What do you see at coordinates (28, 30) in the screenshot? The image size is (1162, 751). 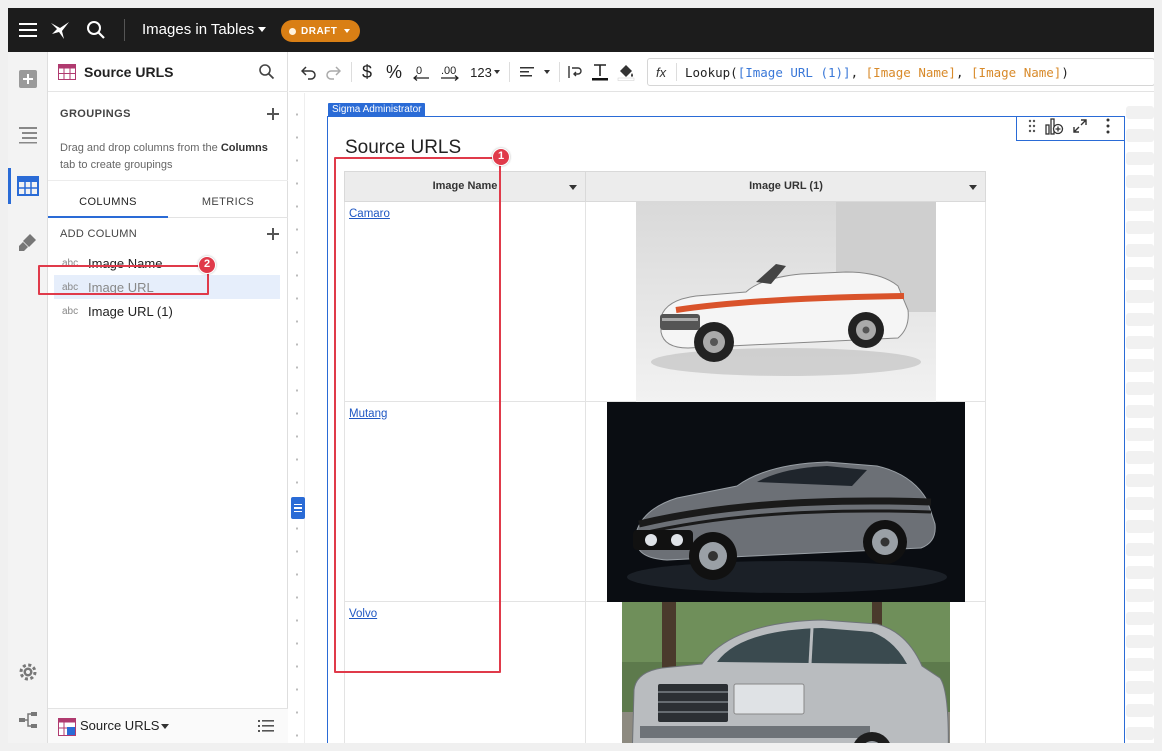 I see `hamburger-menu-icon` at bounding box center [28, 30].